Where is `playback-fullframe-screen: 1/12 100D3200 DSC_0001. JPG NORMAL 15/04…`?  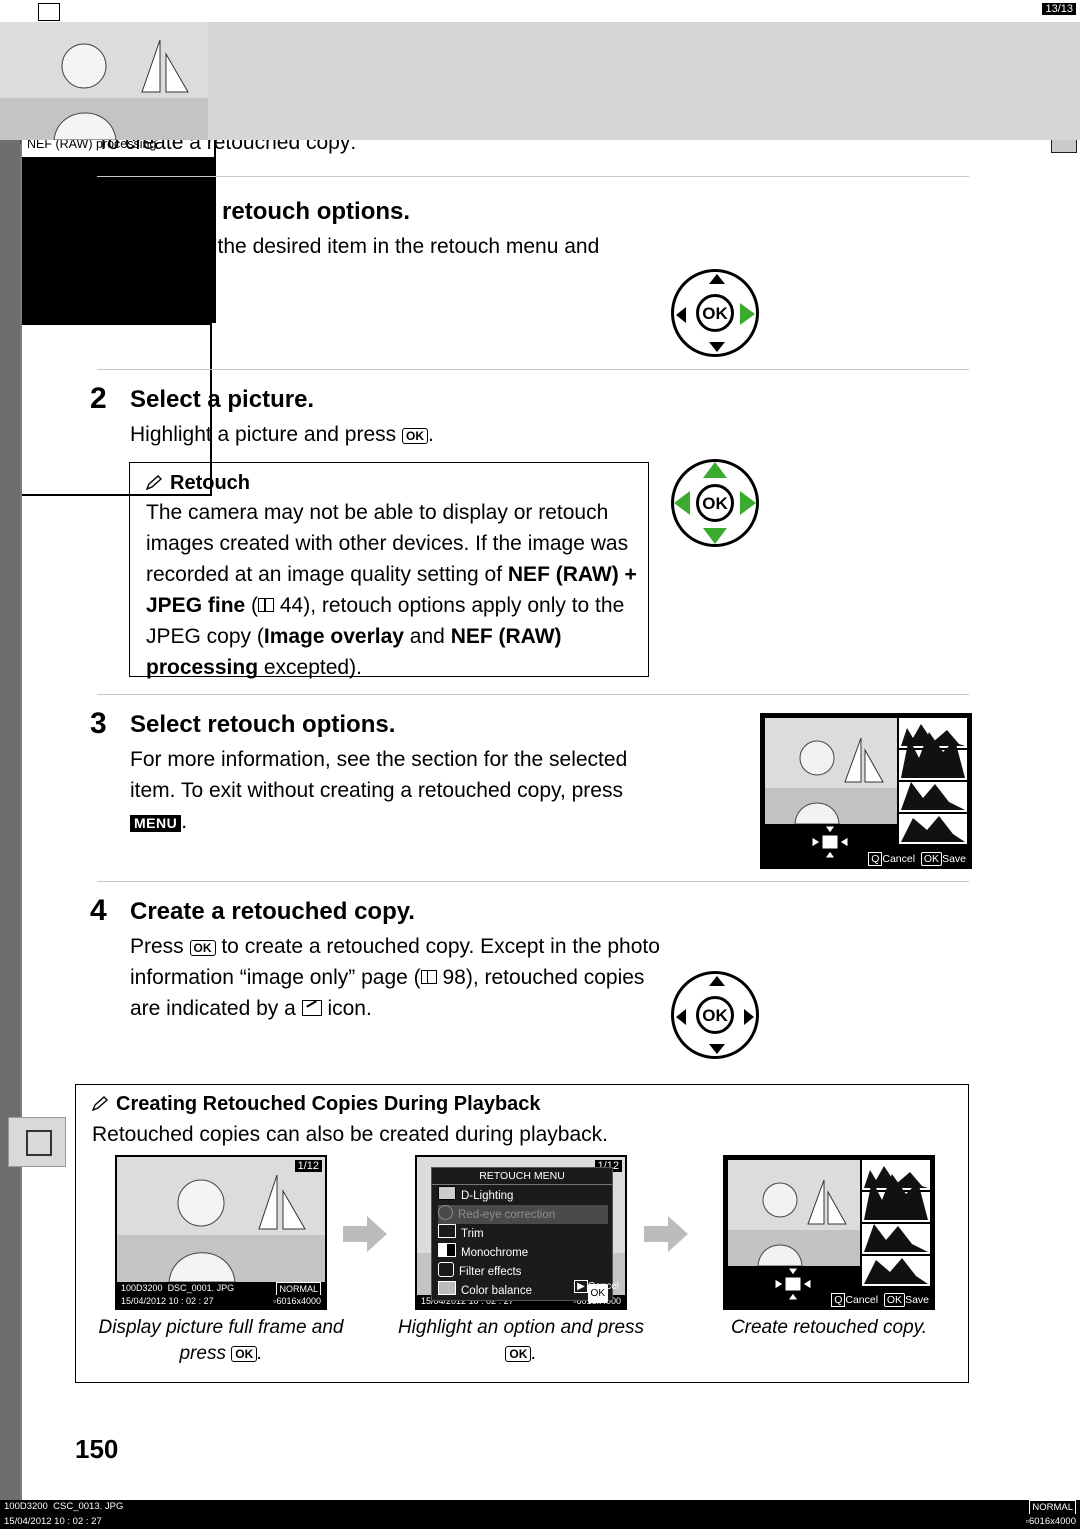 playback-fullframe-screen: 1/12 100D3200 DSC_0001. JPG NORMAL 15/04… is located at coordinates (221, 1232).